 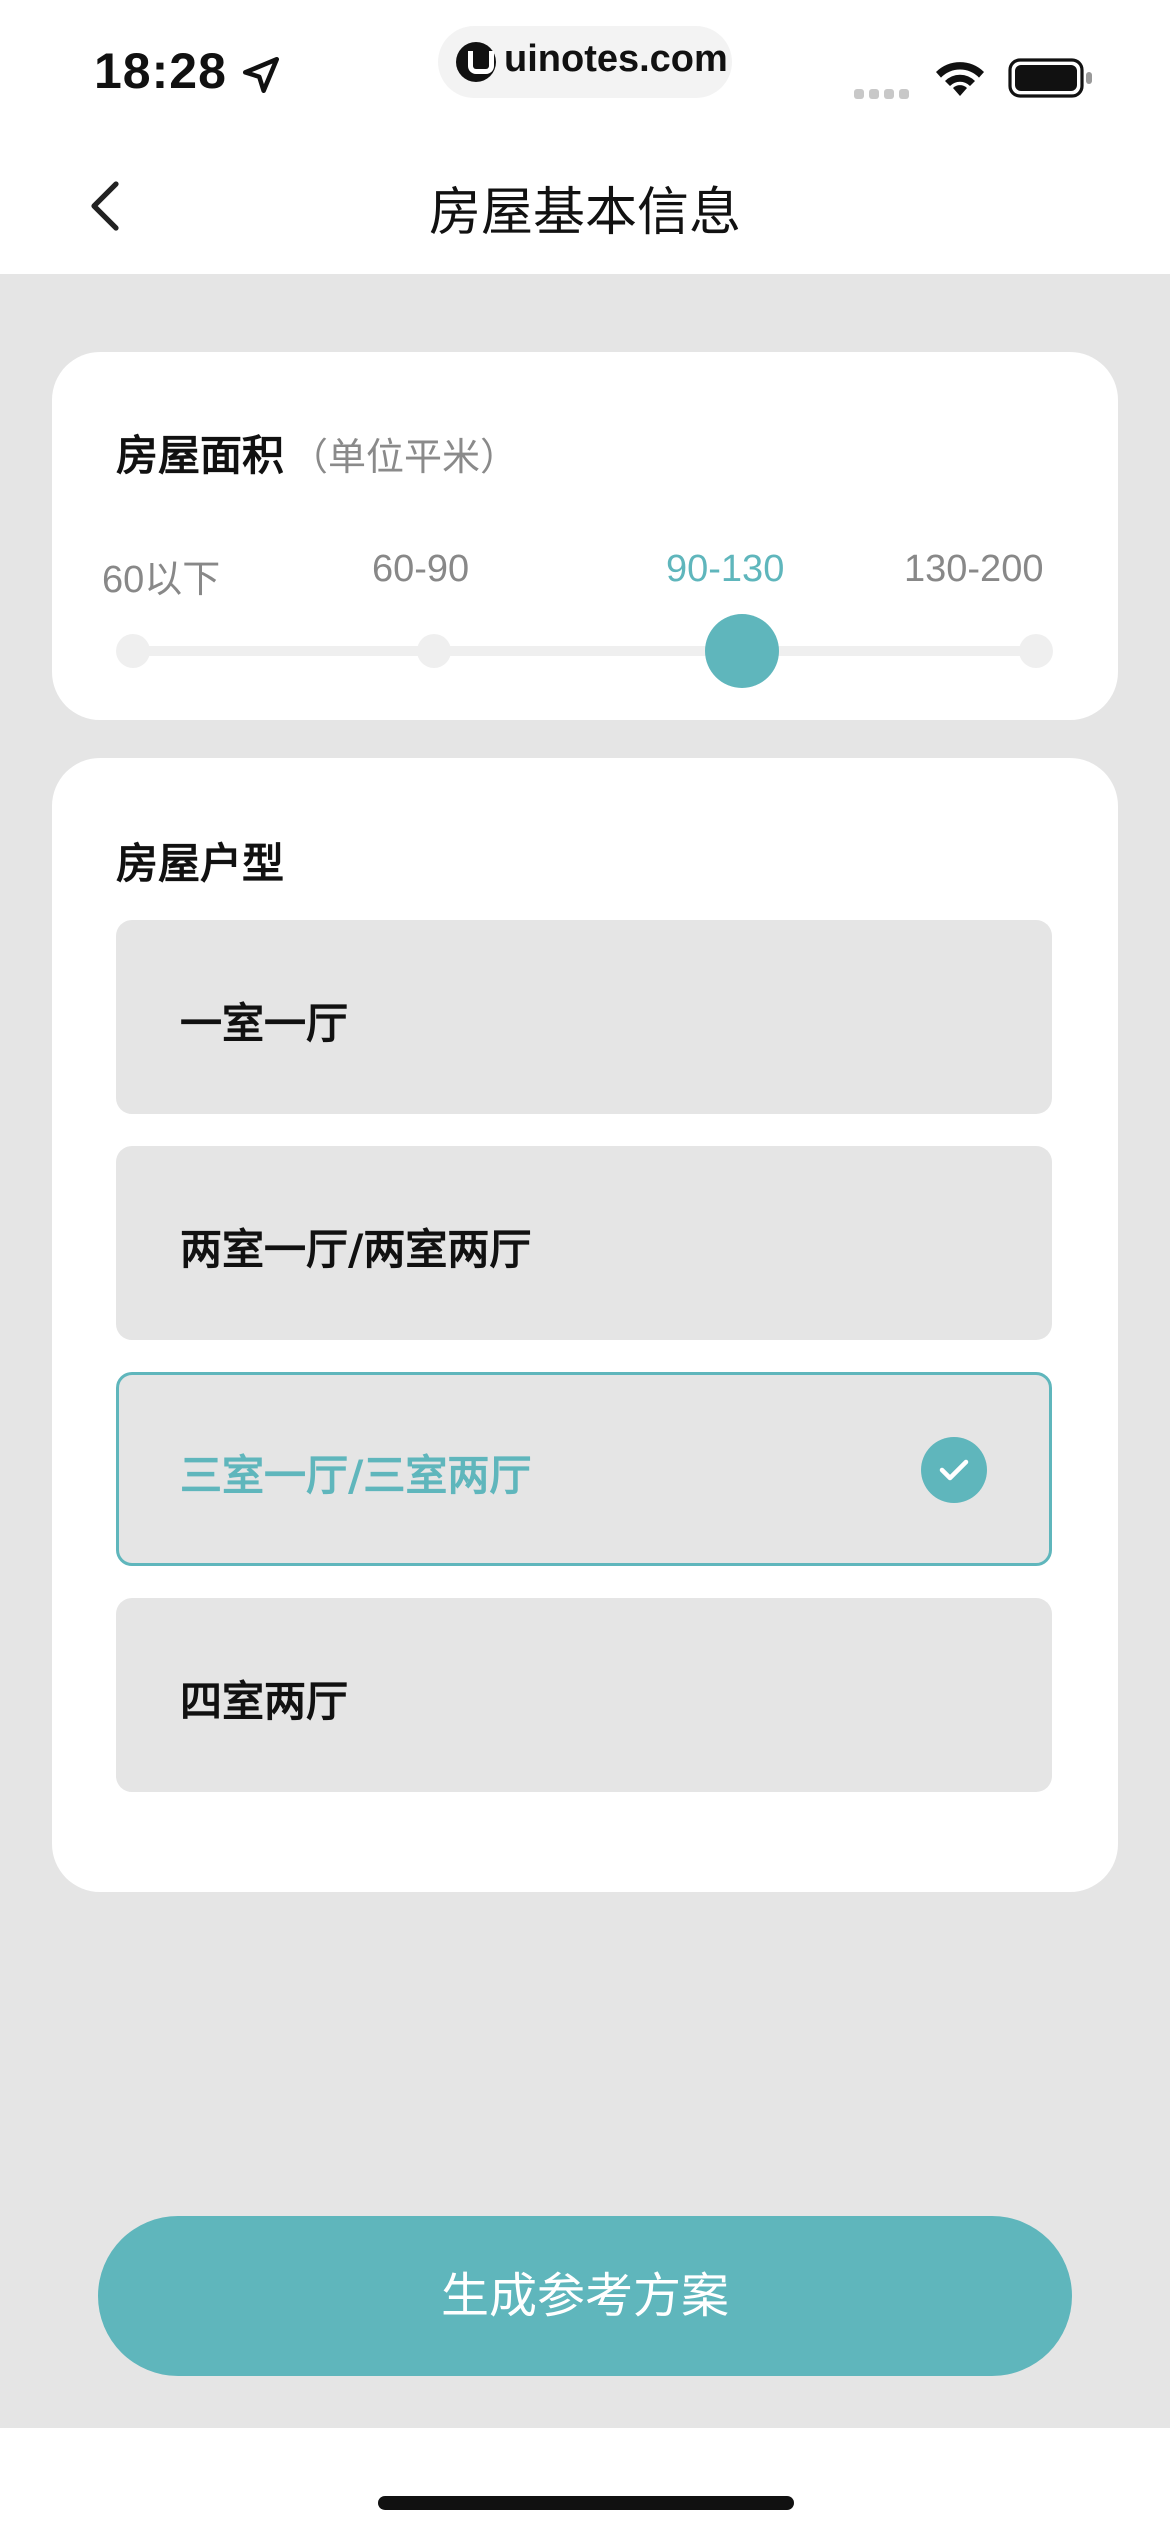 I want to click on house-type-option-label: 一室一厅, so click(x=264, y=1023).